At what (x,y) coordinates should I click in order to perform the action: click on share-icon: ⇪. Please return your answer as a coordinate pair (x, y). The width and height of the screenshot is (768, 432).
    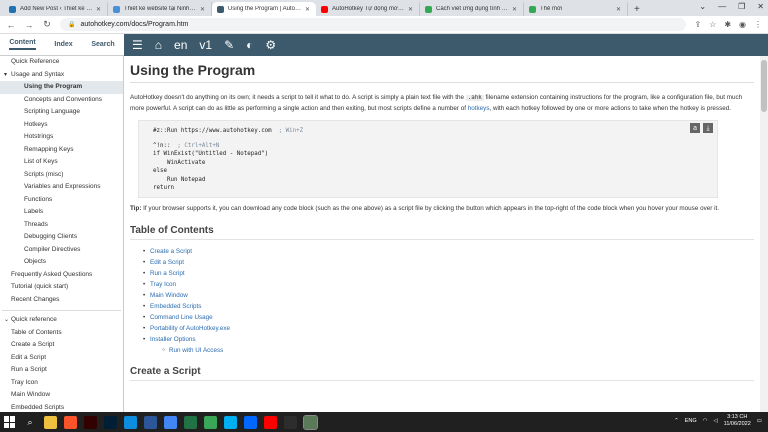
    Looking at the image, I should click on (697, 24).